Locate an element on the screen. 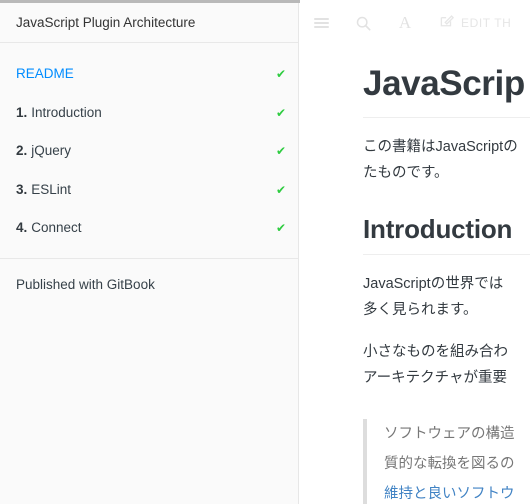  sidebar-item-readme: README ✔ is located at coordinates (149, 74).